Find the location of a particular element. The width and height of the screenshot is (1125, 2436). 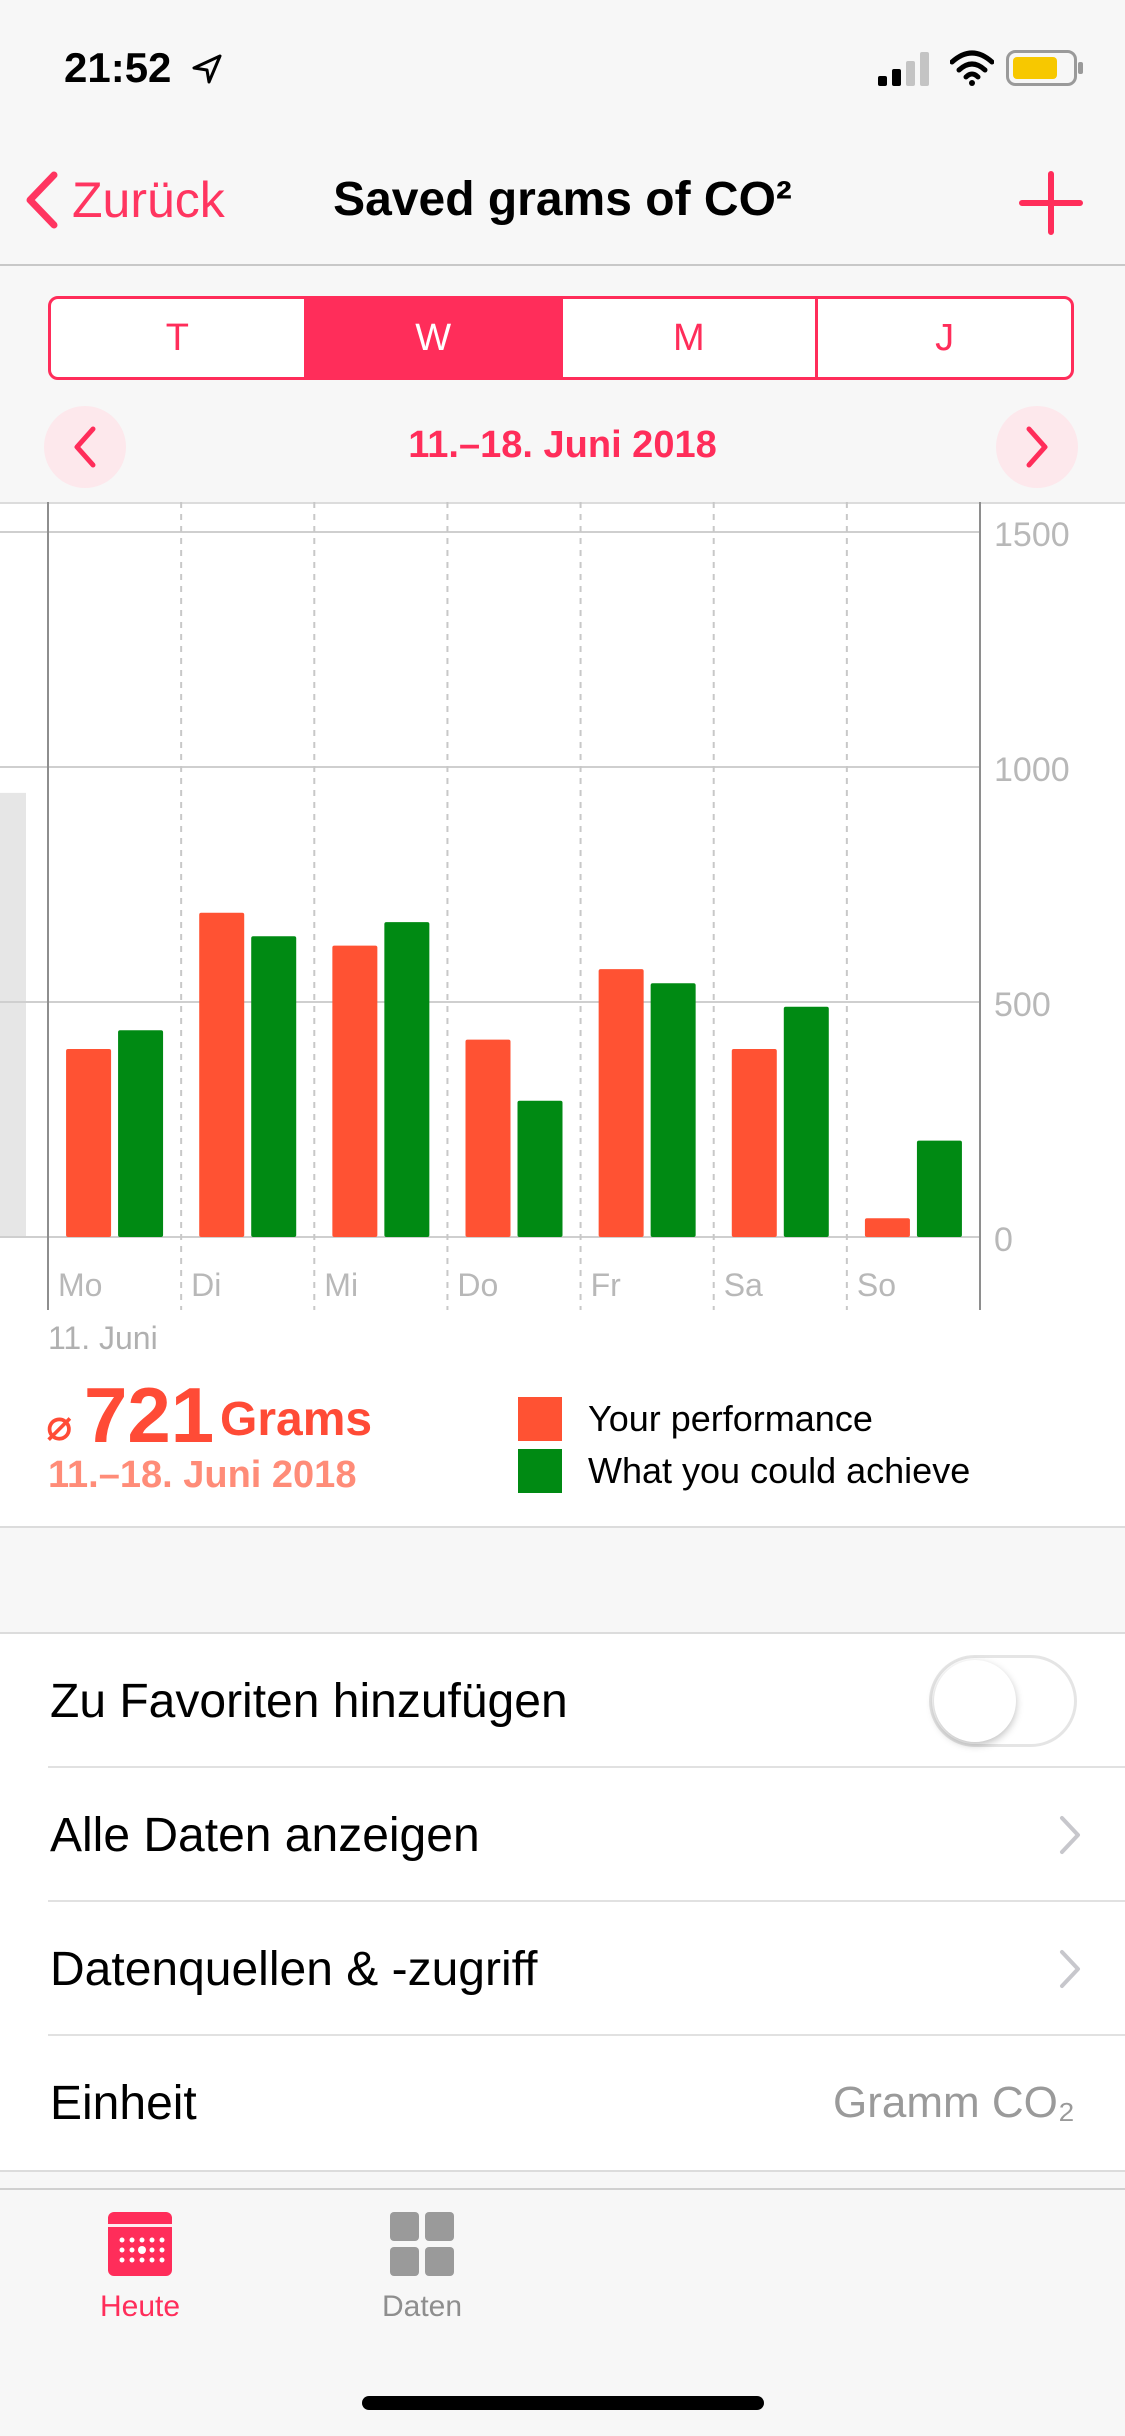

data-sources-row: Datenquellen & -zugriff is located at coordinates (562, 1969).